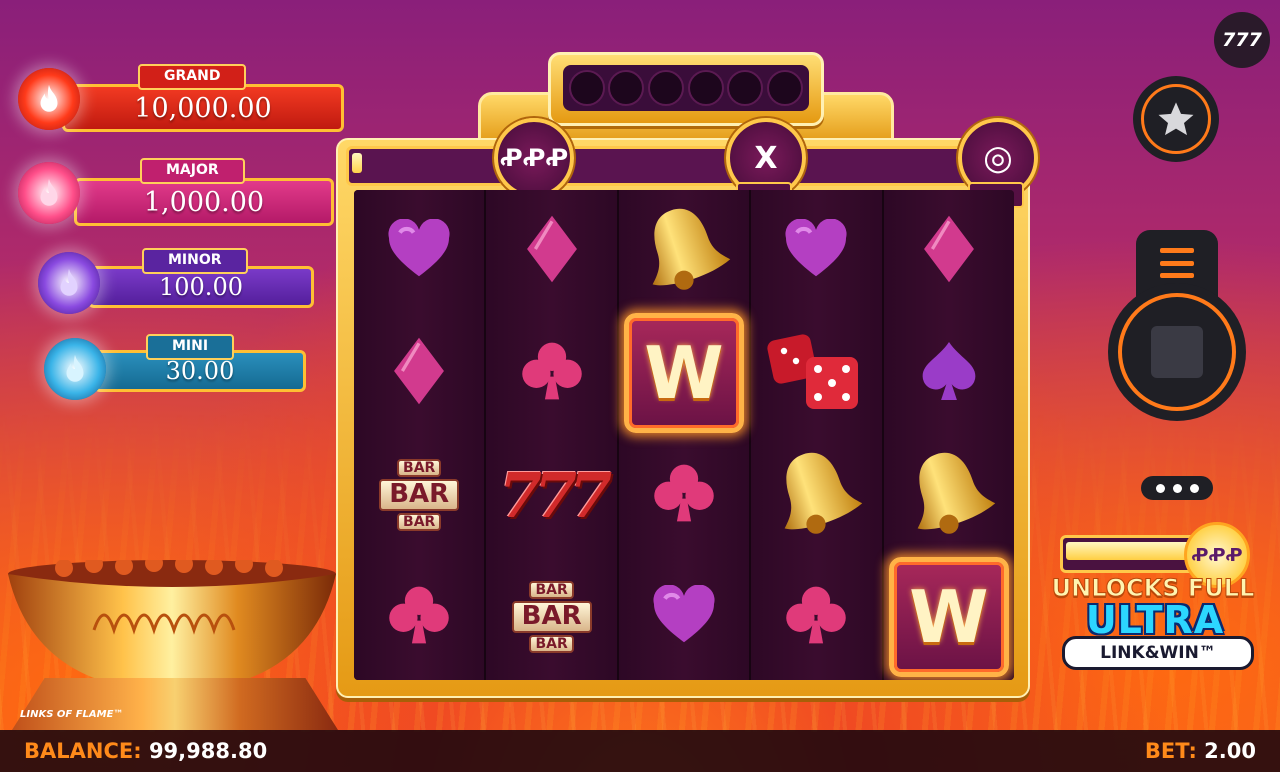  I want to click on star-icon, so click(1176, 119).